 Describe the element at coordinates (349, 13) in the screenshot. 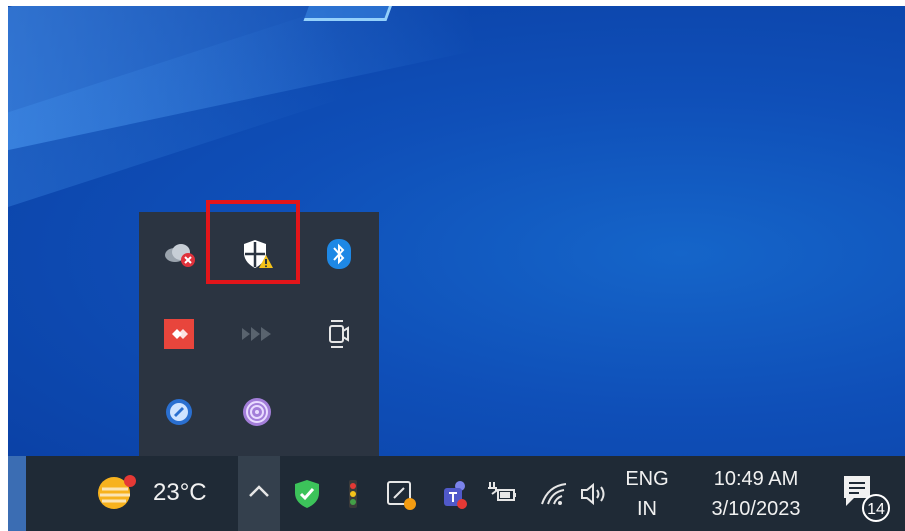

I see `windows-logo-edge` at that location.